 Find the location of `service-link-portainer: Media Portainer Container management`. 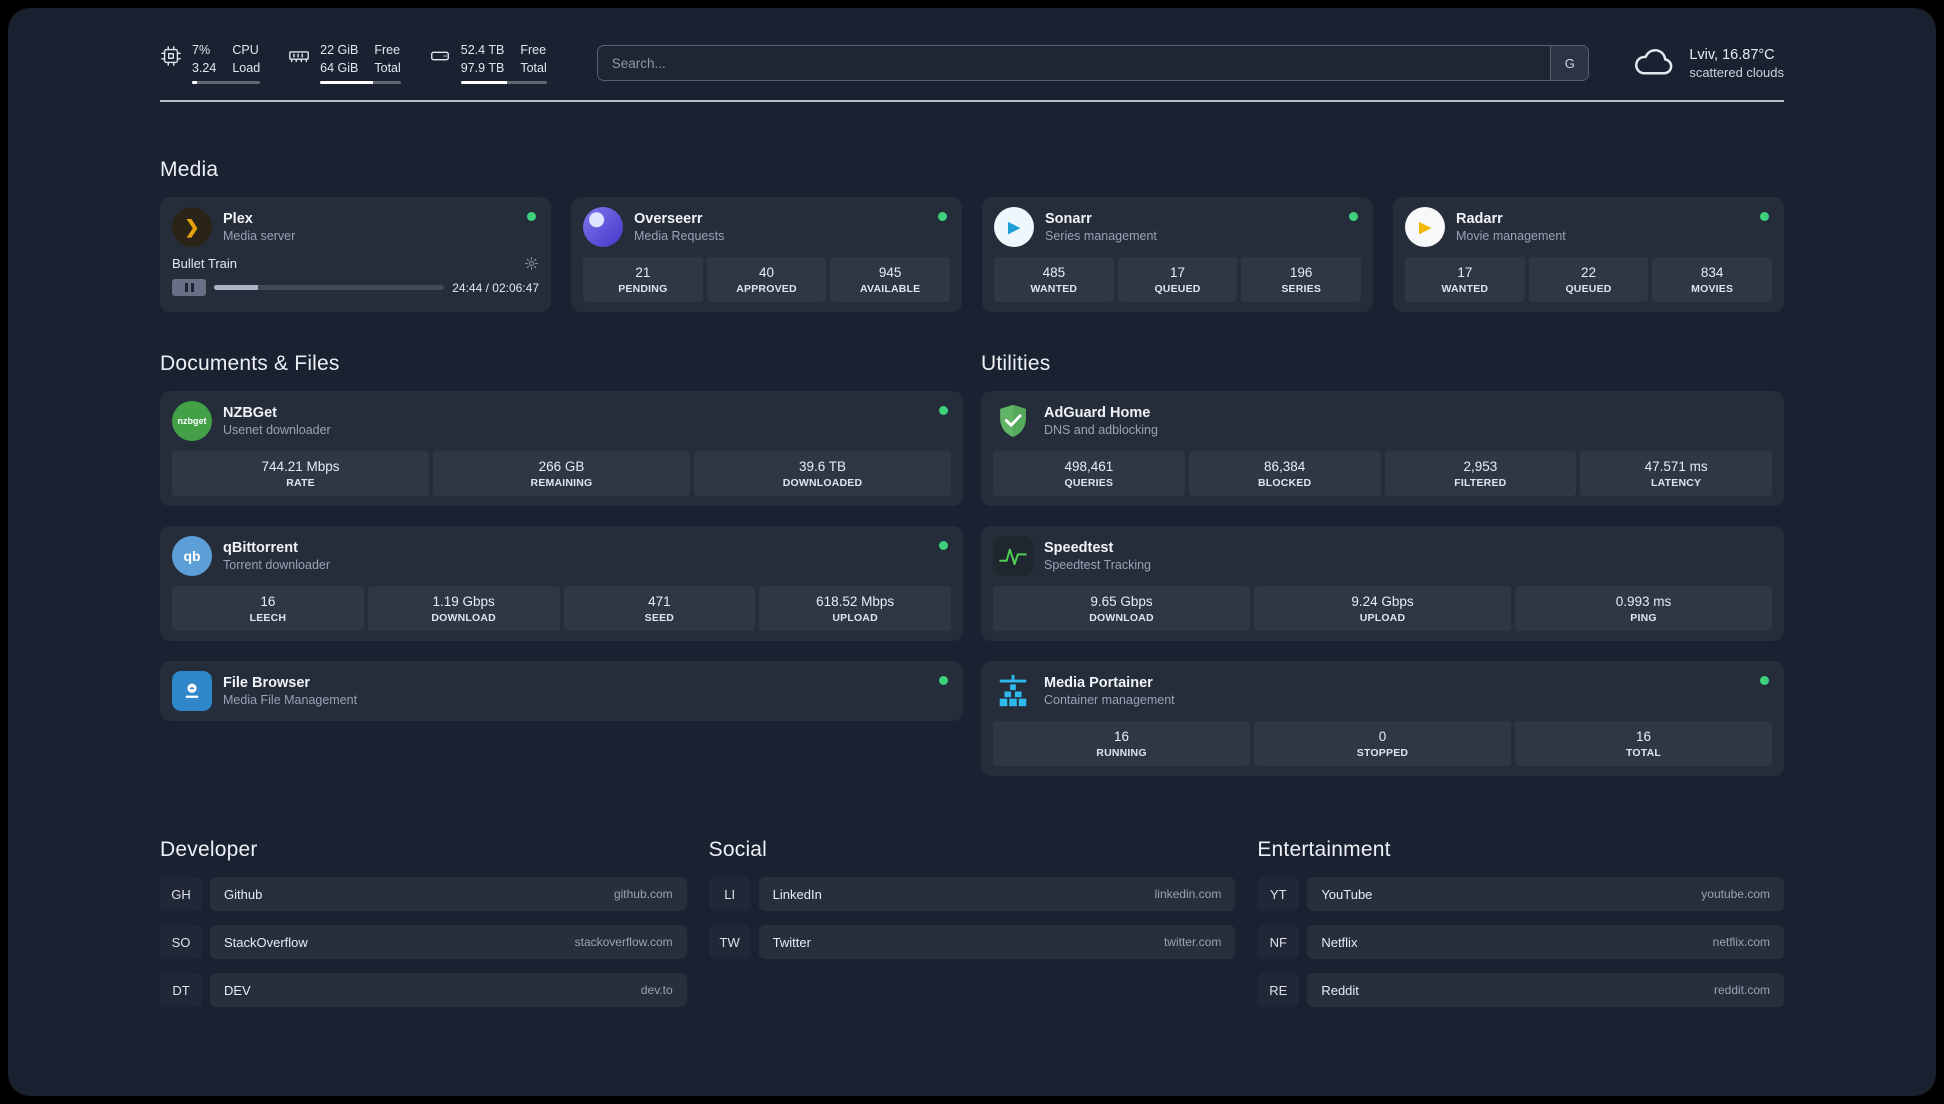

service-link-portainer: Media Portainer Container management is located at coordinates (1382, 691).